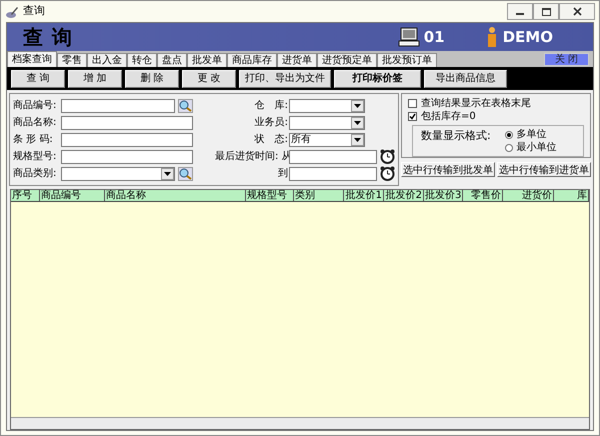 Image resolution: width=600 pixels, height=436 pixels. I want to click on close-icon, so click(577, 11).